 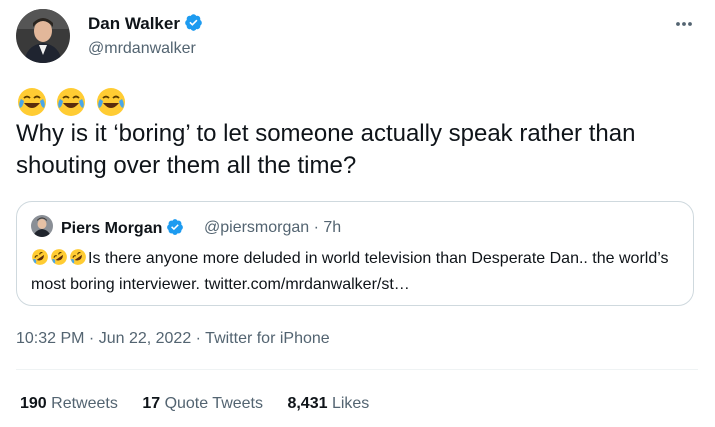 What do you see at coordinates (43, 36) in the screenshot?
I see `avatar` at bounding box center [43, 36].